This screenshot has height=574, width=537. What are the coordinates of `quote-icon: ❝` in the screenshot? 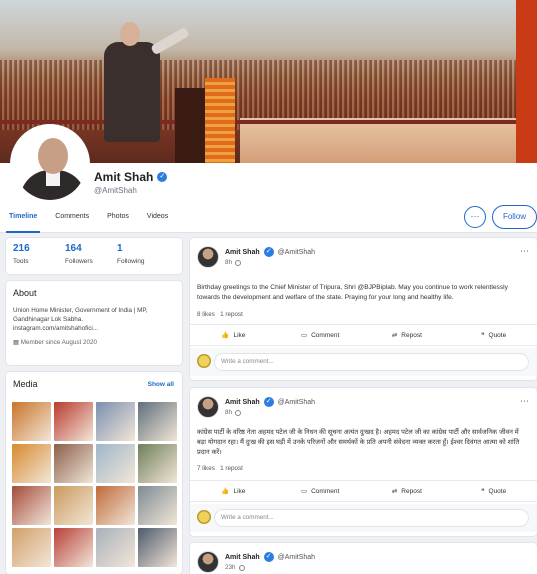 It's located at (483, 335).